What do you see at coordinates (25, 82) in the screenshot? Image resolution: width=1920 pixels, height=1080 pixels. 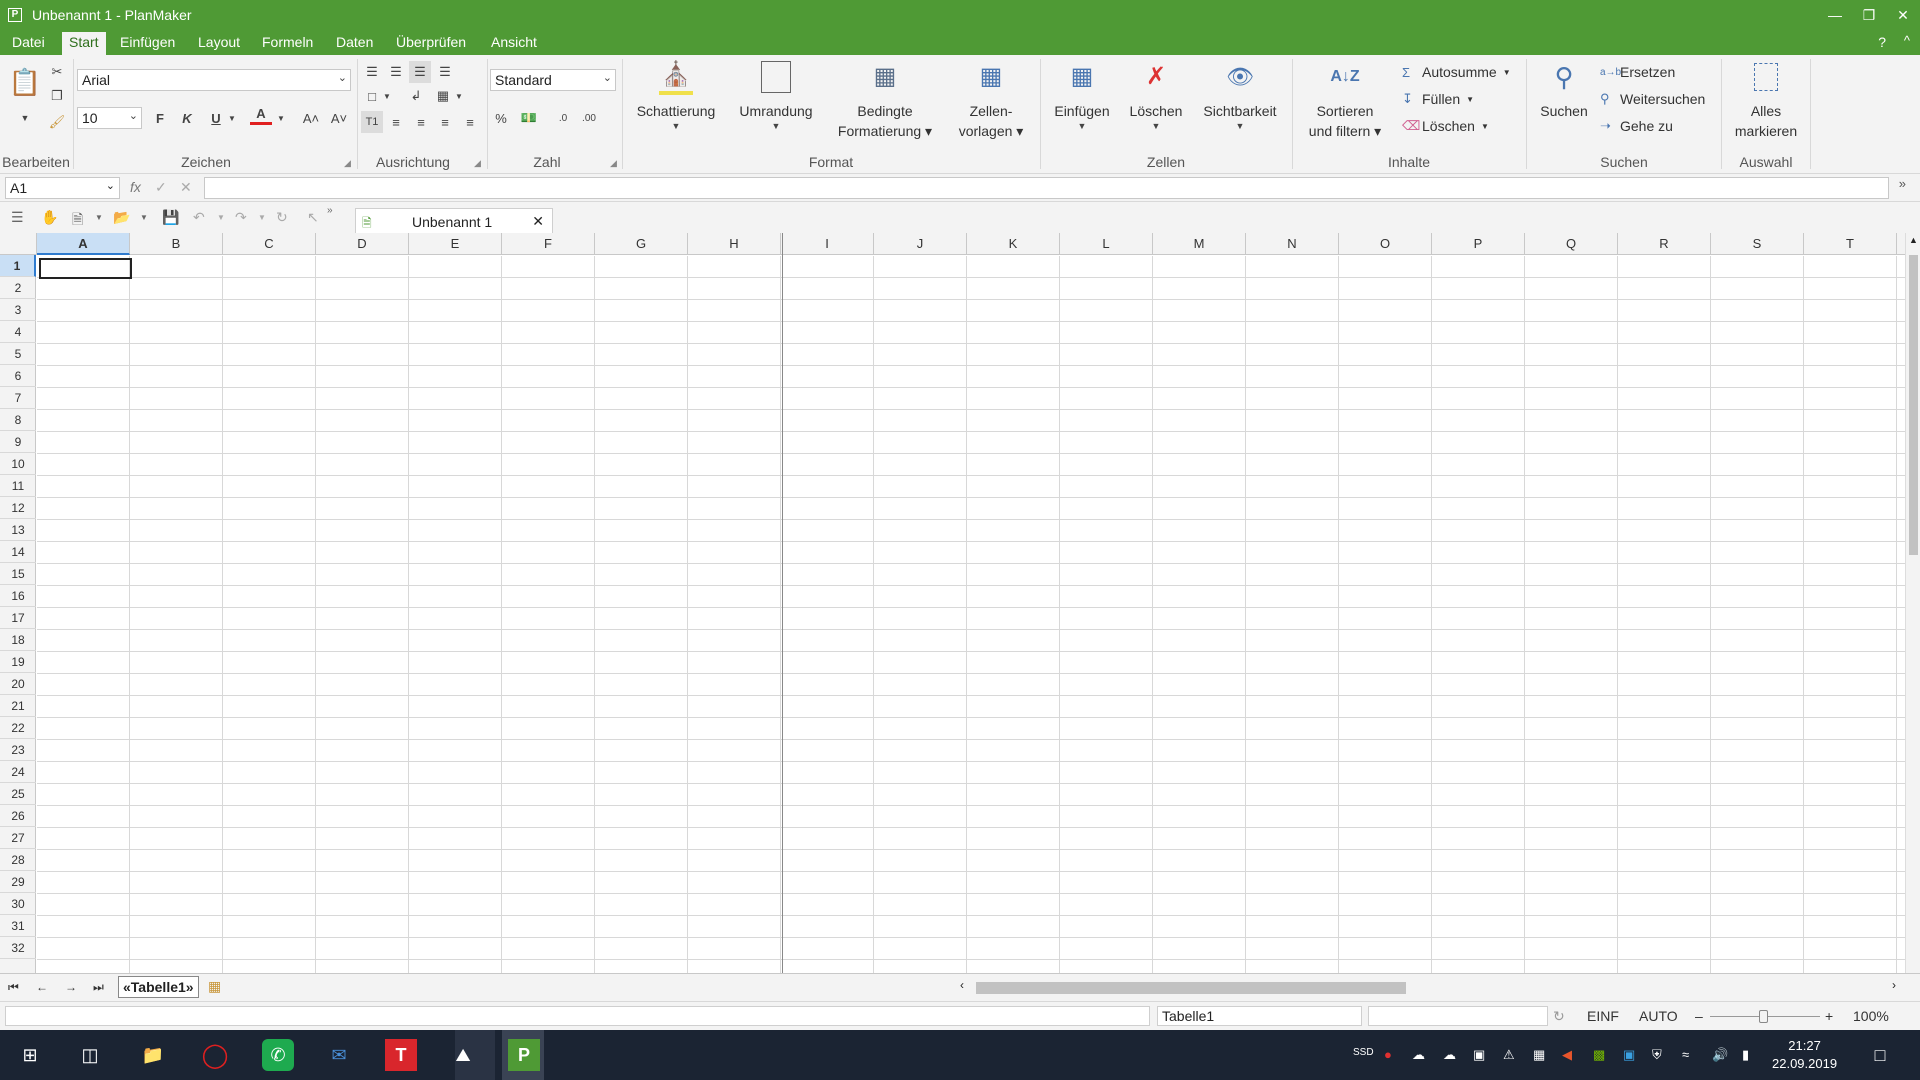 I see `paste-icon: 📋` at bounding box center [25, 82].